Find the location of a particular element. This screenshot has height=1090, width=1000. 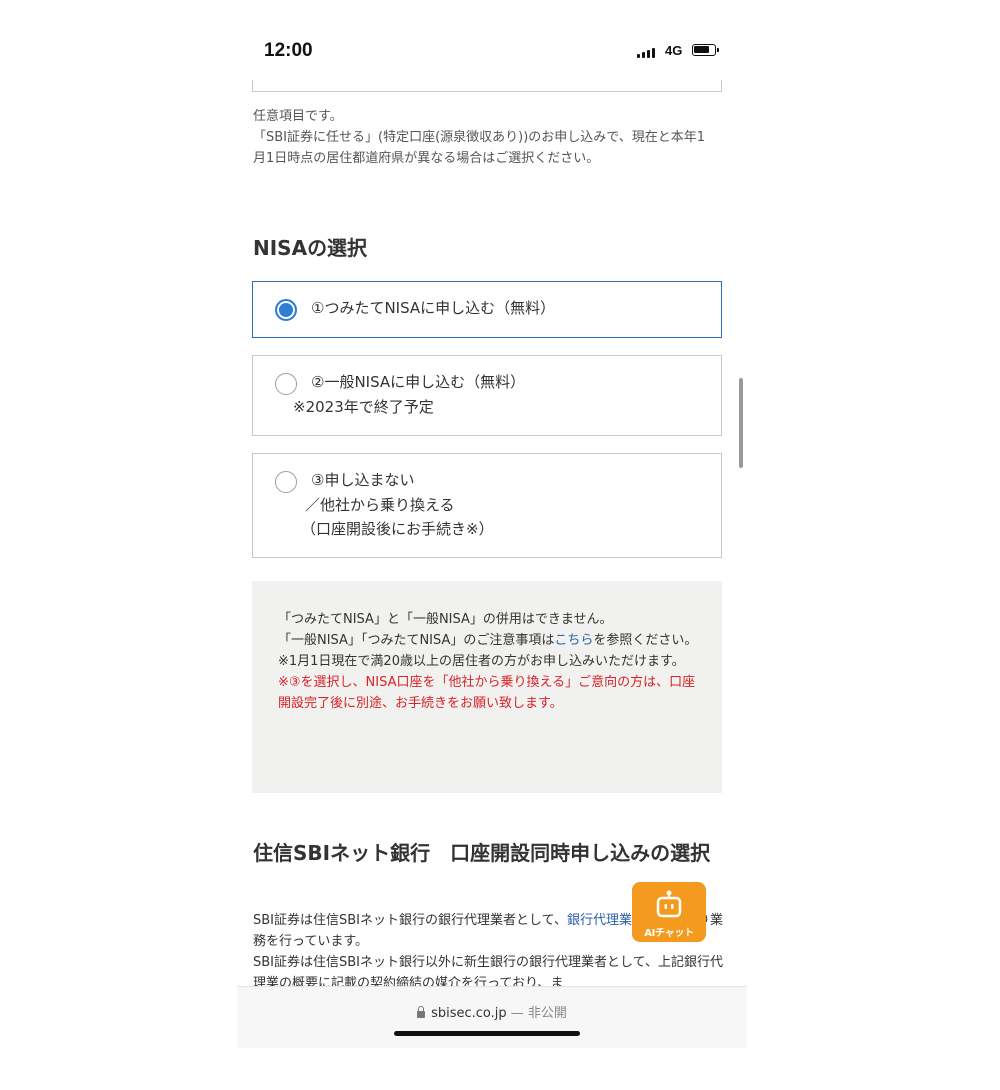

url-domain: sbisec.co.jp is located at coordinates (469, 1013).